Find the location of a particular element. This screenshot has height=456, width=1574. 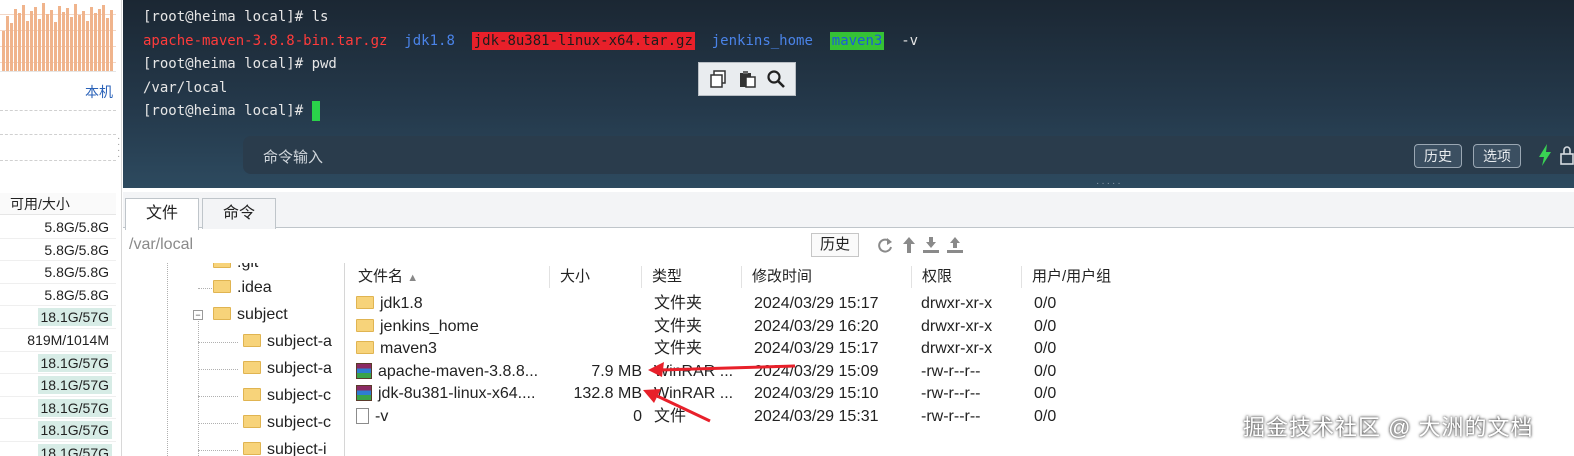

file-row: jdk1.8 文件夹 2024/03/29 15:17 drwxr-xr-x 0/0 is located at coordinates (748, 304).